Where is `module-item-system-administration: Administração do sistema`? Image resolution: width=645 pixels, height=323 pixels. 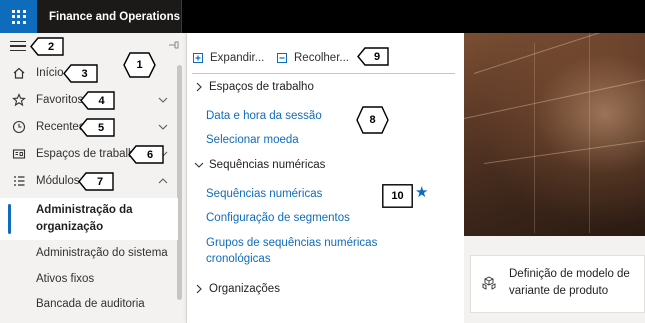
module-item-system-administration: Administração do sistema is located at coordinates (89, 254).